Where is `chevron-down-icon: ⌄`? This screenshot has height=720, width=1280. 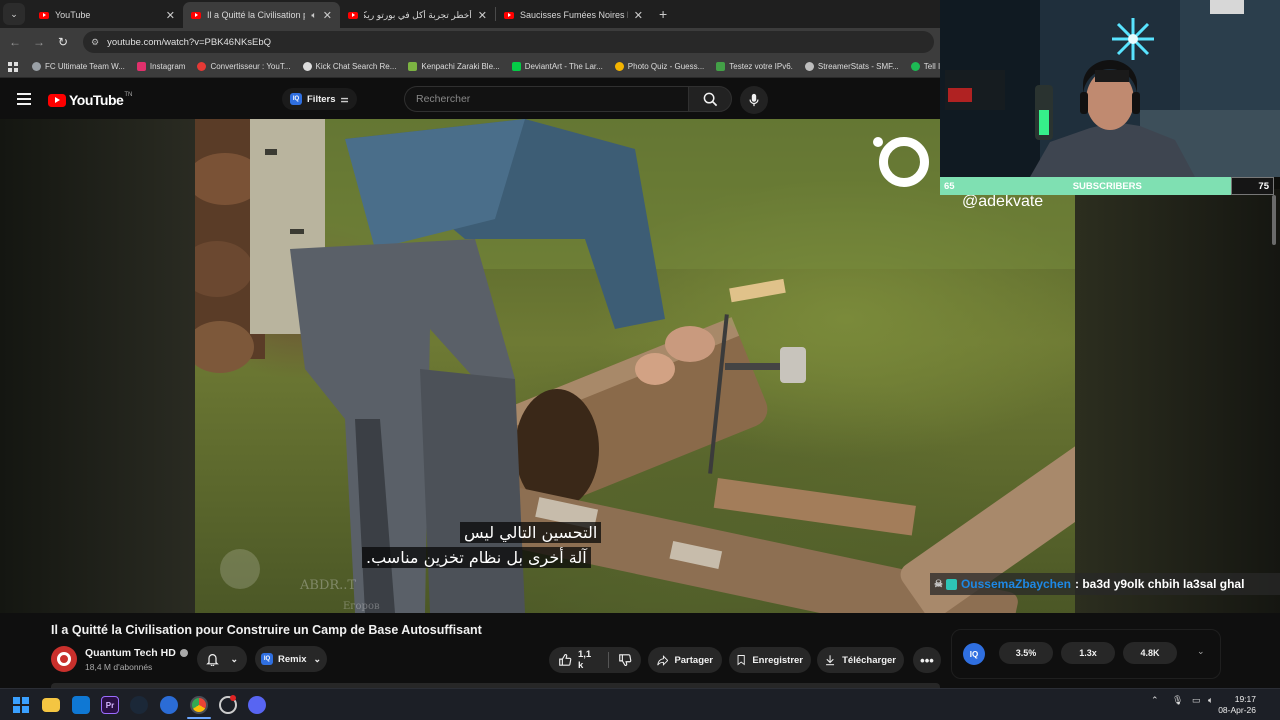 chevron-down-icon: ⌄ is located at coordinates (1201, 651).